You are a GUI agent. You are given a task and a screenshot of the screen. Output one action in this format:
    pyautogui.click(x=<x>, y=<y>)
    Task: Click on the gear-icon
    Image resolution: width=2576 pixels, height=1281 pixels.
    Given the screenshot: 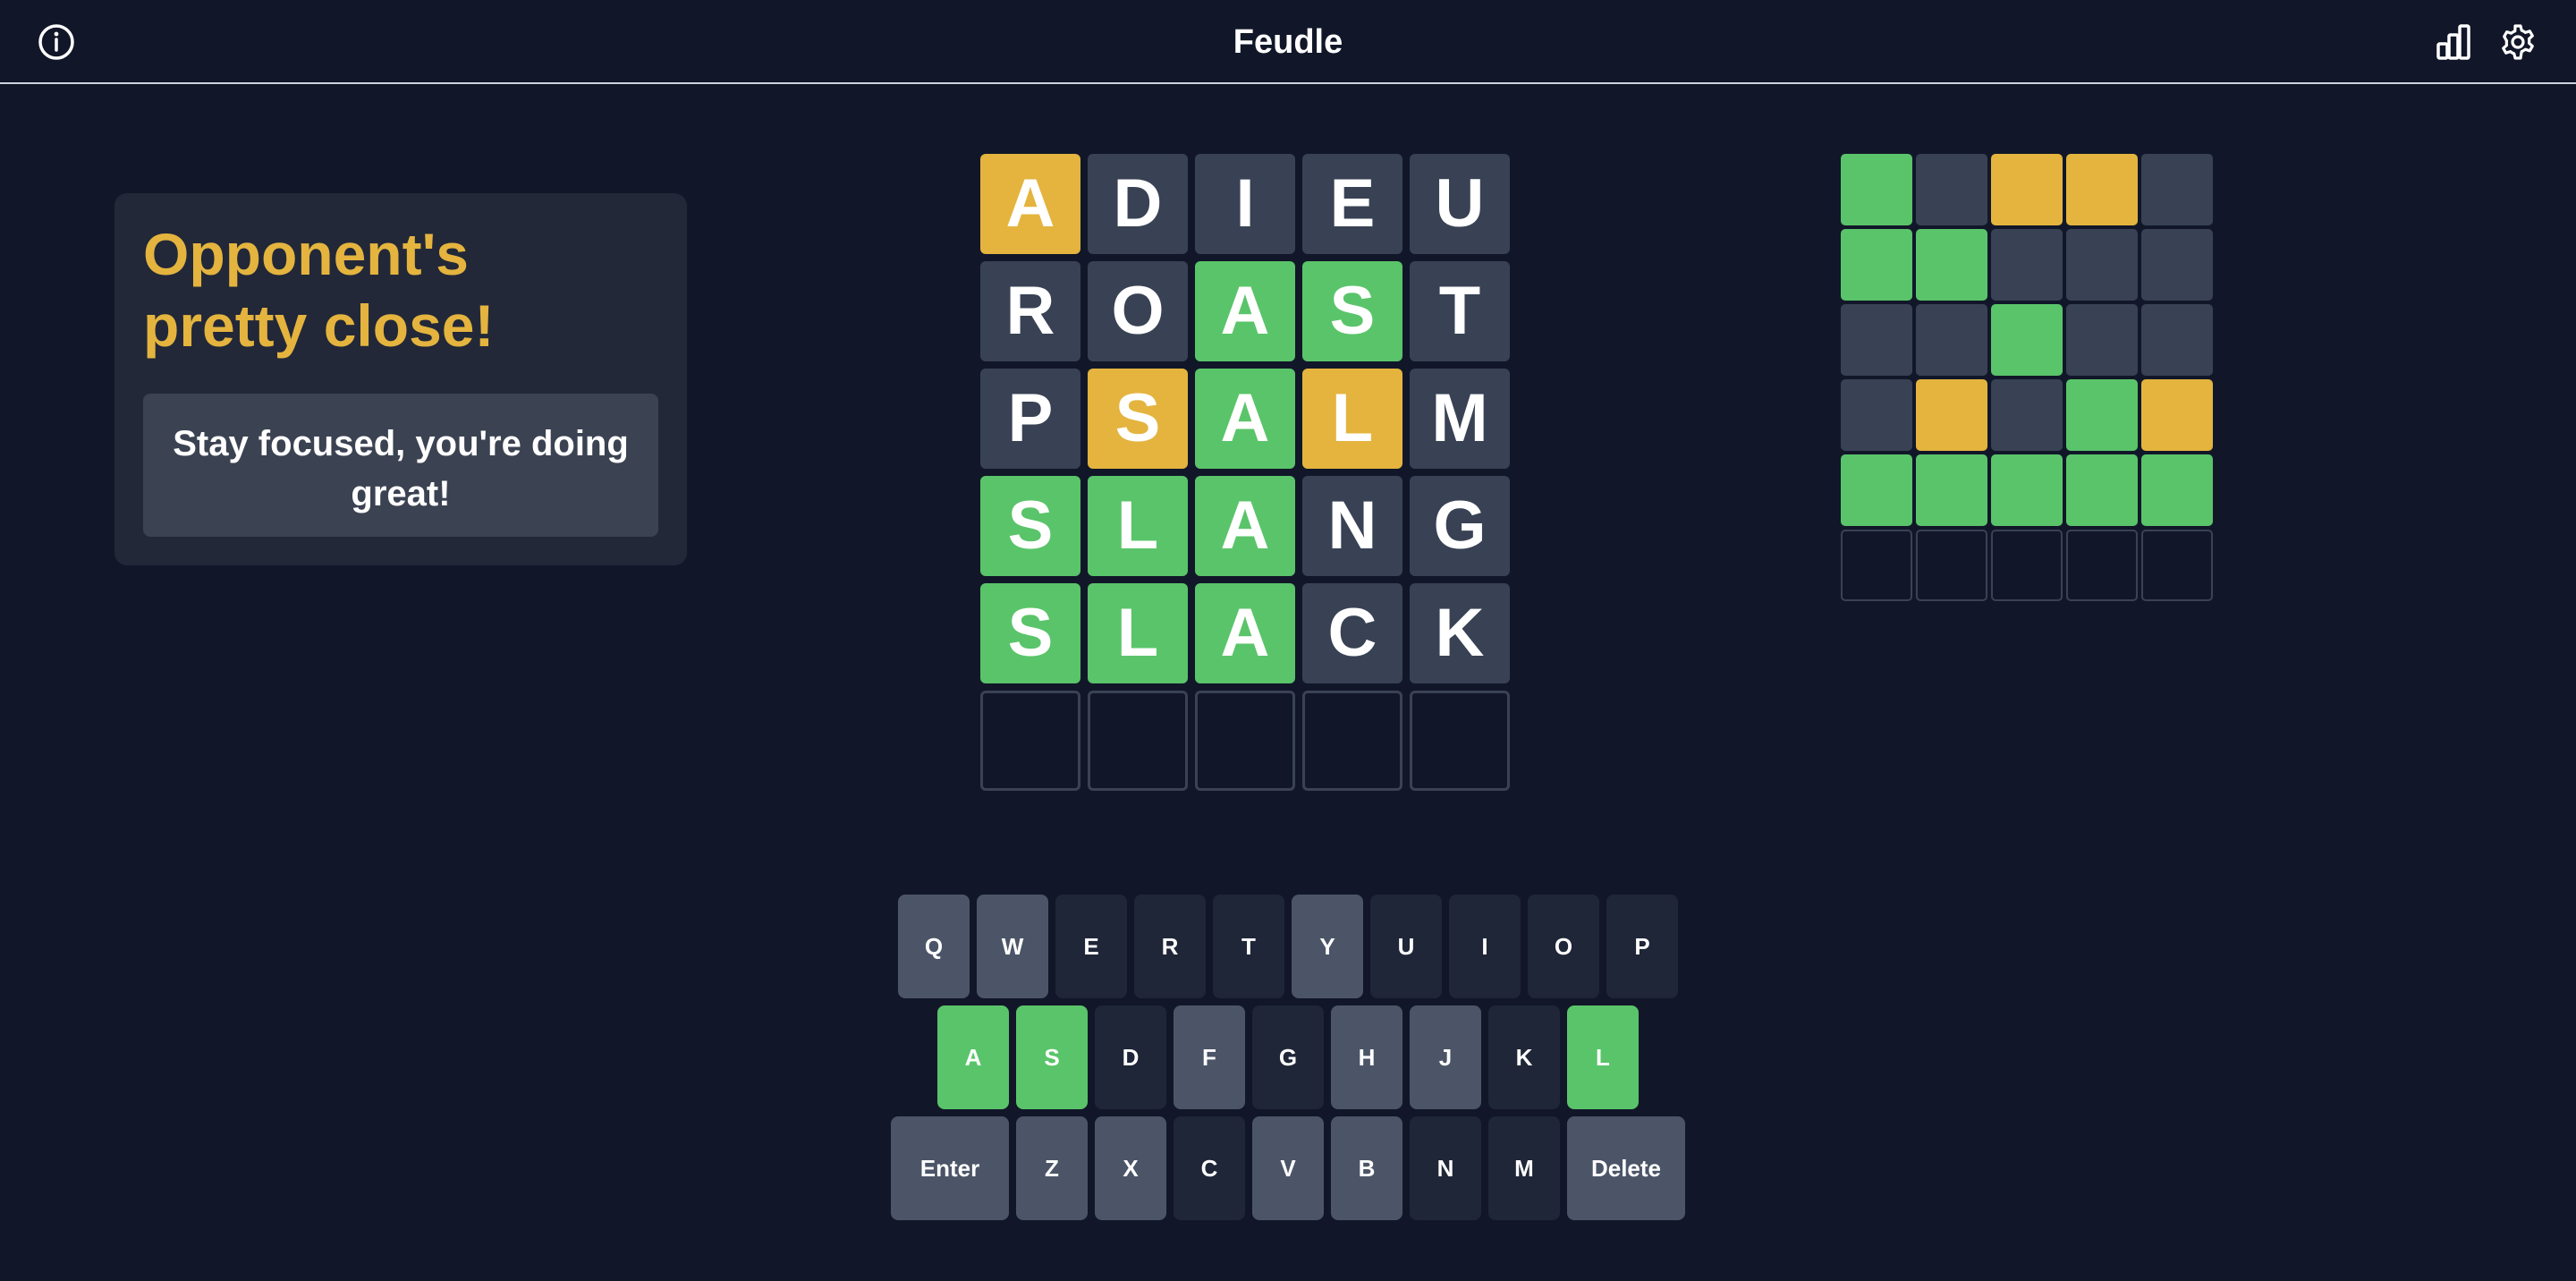 What is the action you would take?
    pyautogui.click(x=2518, y=42)
    